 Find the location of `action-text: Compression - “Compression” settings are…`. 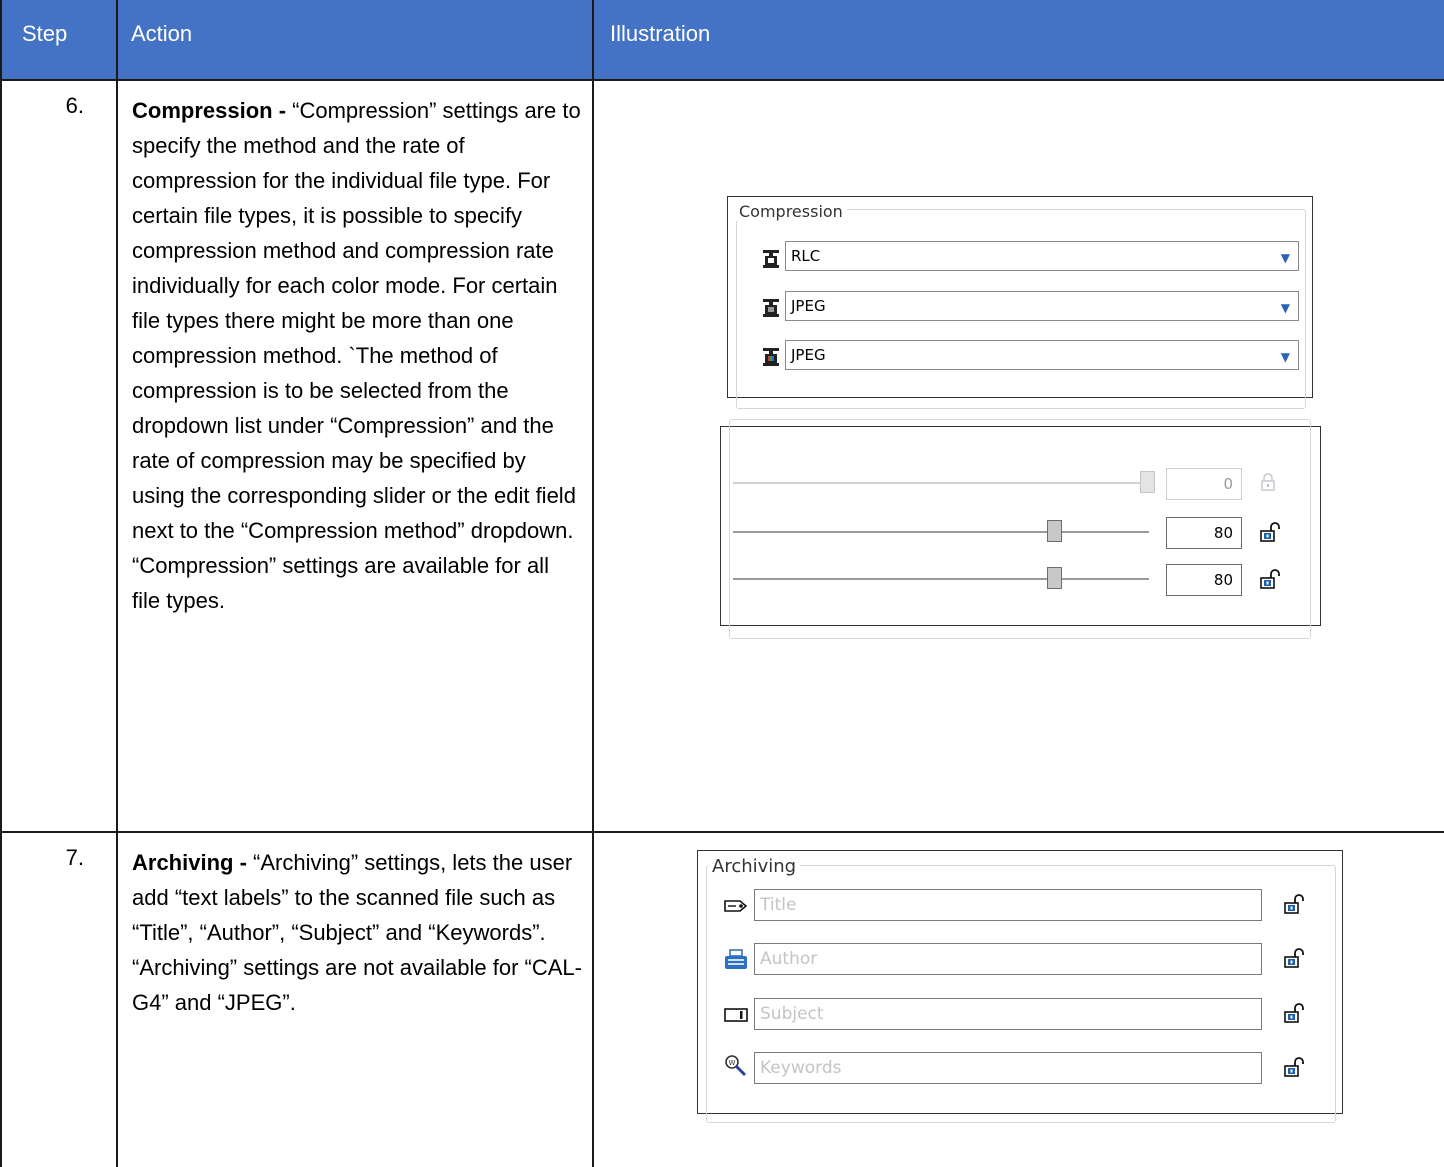

action-text: Compression - “Compression” settings are… is located at coordinates (357, 355).